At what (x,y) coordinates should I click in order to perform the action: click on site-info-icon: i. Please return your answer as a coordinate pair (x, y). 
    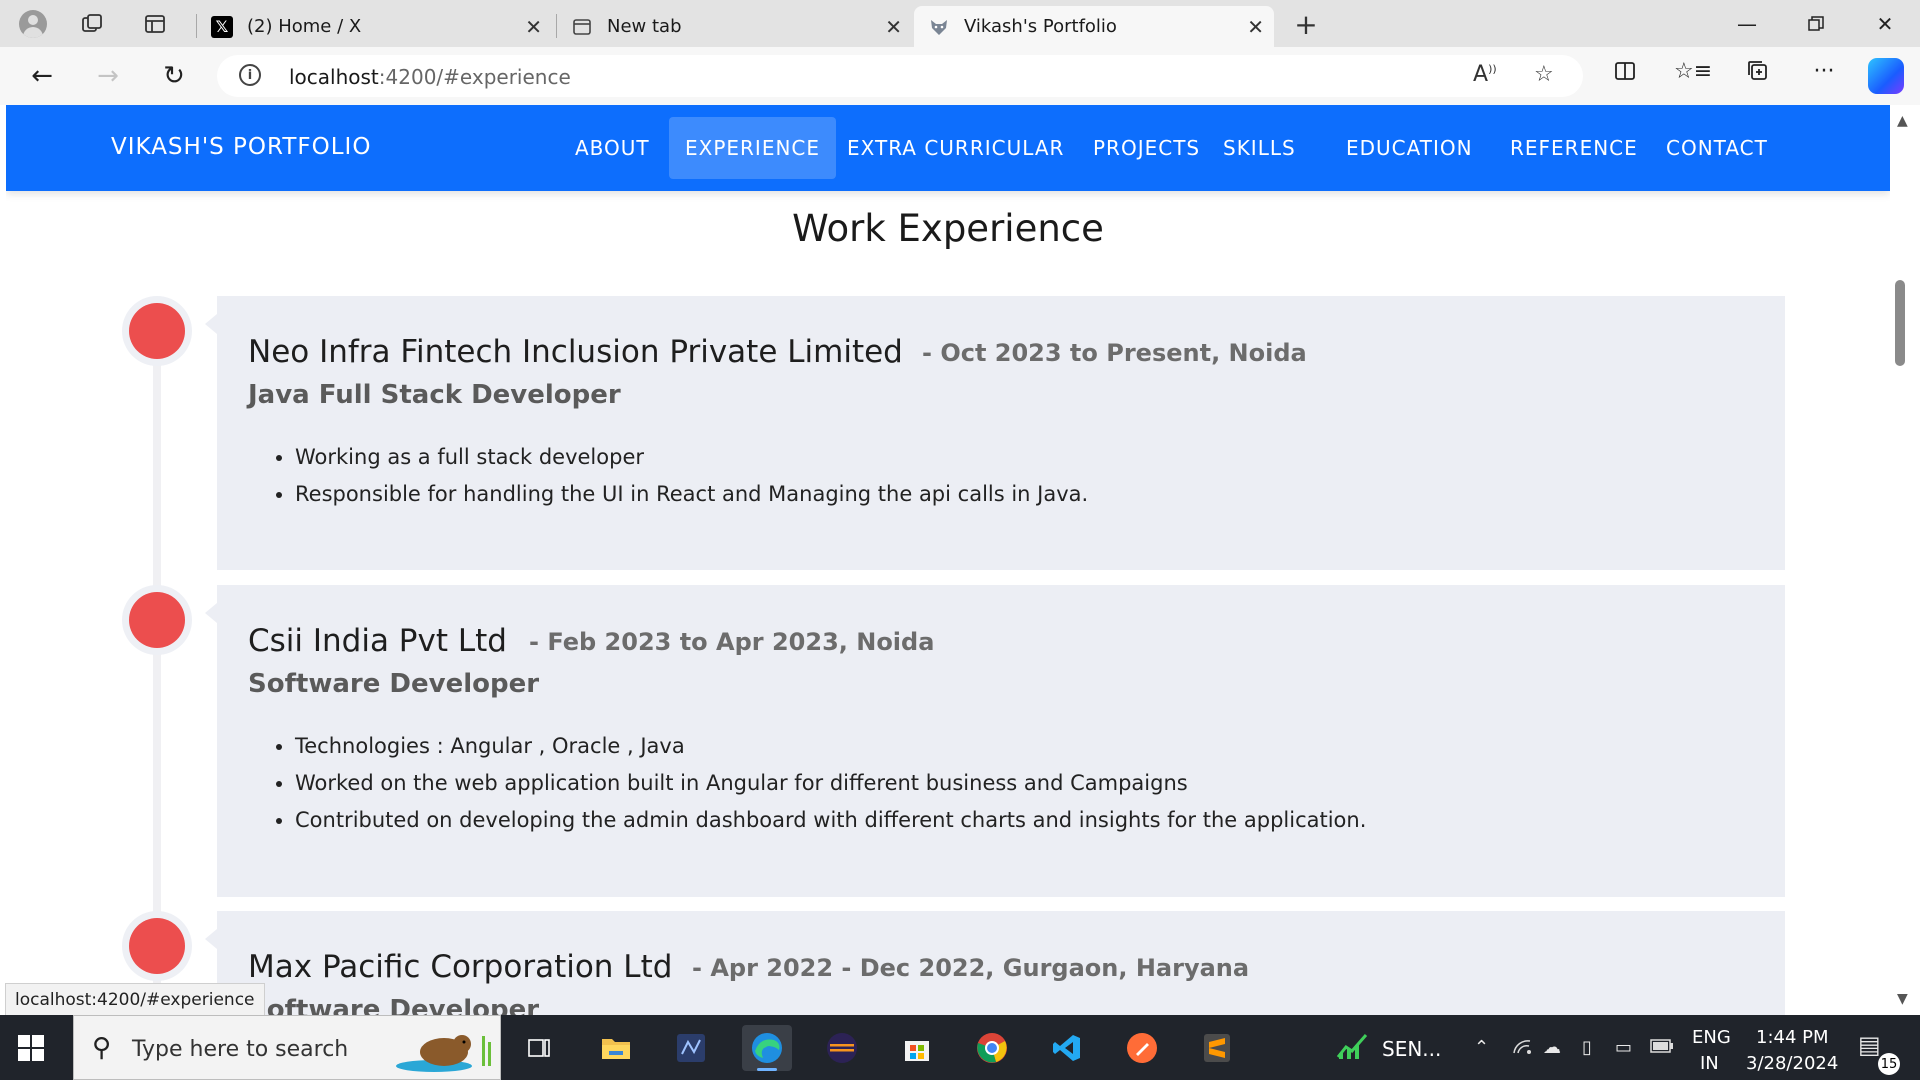
    Looking at the image, I should click on (250, 75).